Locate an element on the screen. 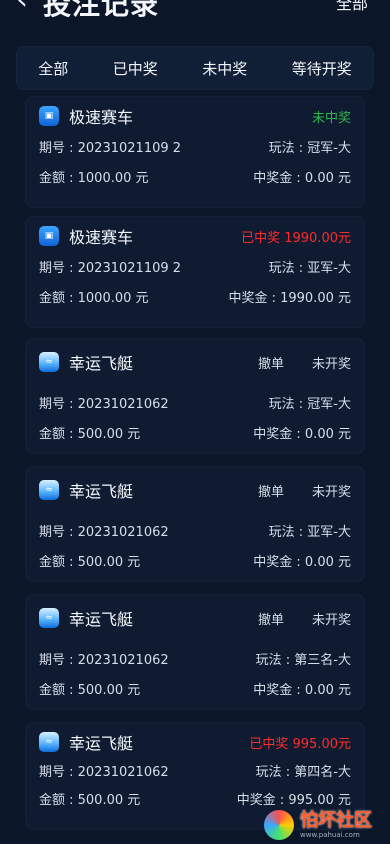  filter-dropdown: 全部 is located at coordinates (352, 7).